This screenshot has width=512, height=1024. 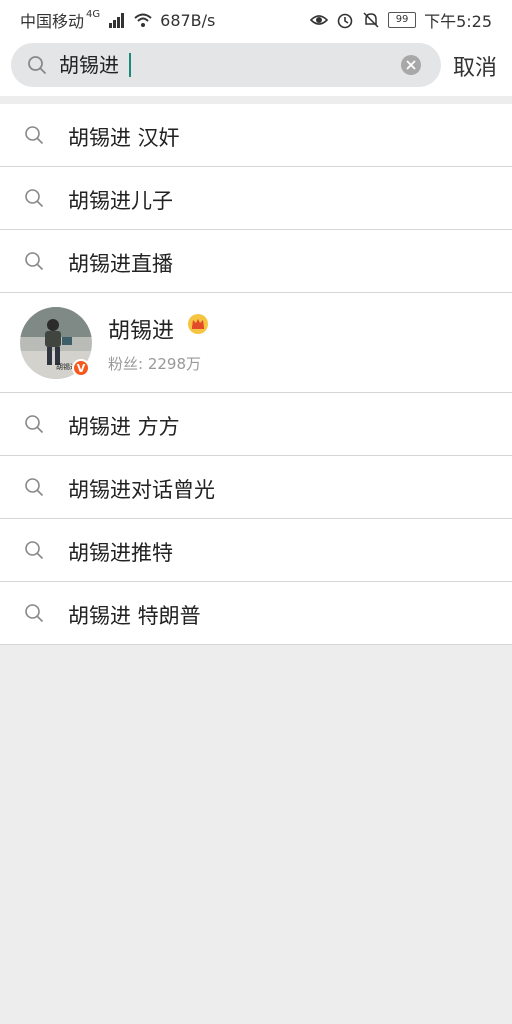 What do you see at coordinates (256, 343) in the screenshot?
I see `user-result-item: 胡锡进 1990 V 胡锡进 粉丝: 2298万` at bounding box center [256, 343].